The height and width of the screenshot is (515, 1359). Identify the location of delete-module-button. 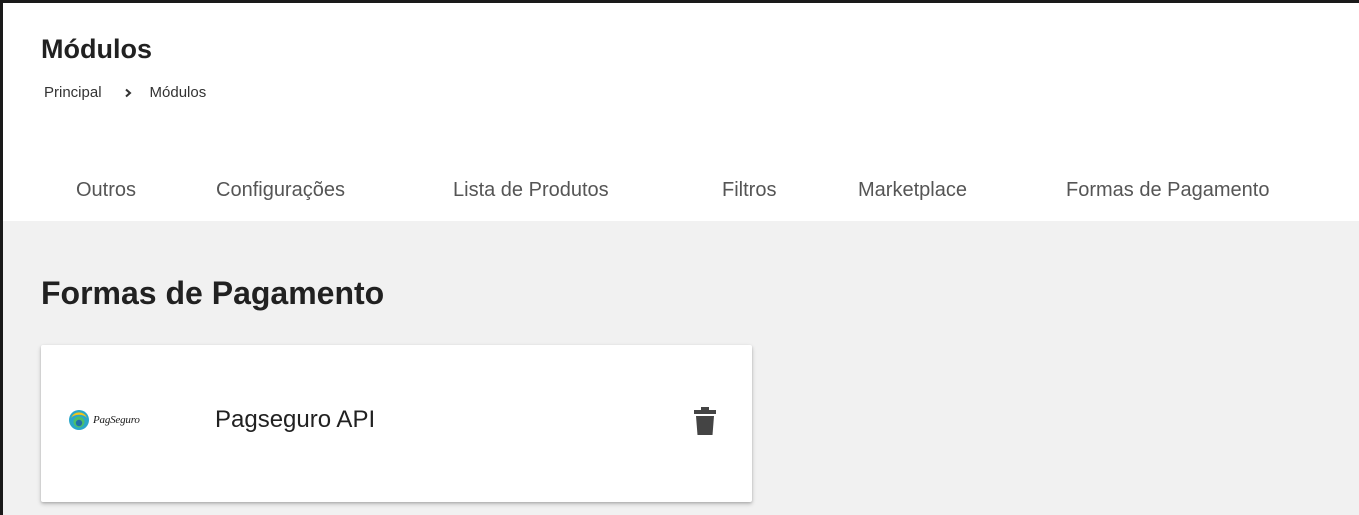
(705, 421).